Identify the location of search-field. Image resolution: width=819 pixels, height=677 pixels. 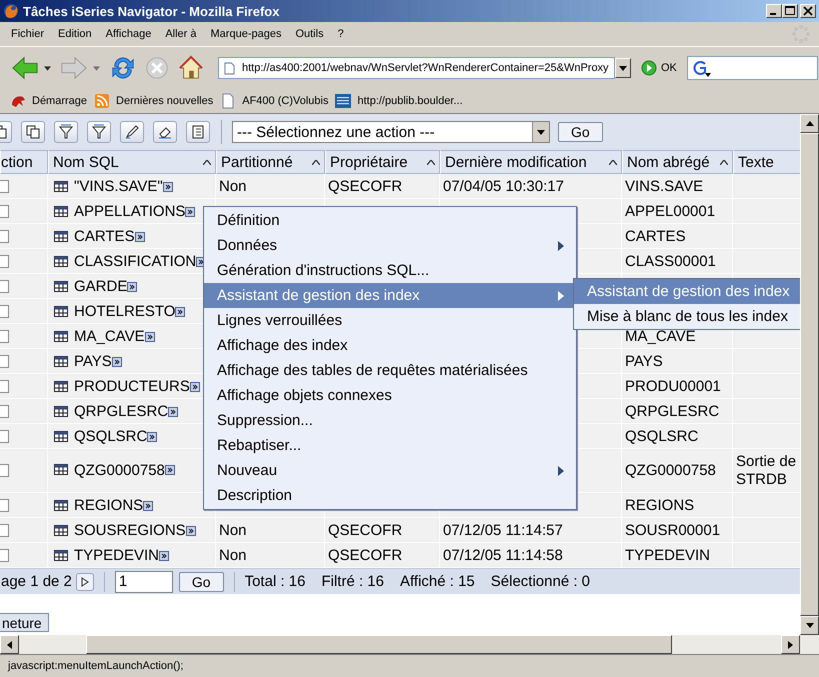
(752, 68).